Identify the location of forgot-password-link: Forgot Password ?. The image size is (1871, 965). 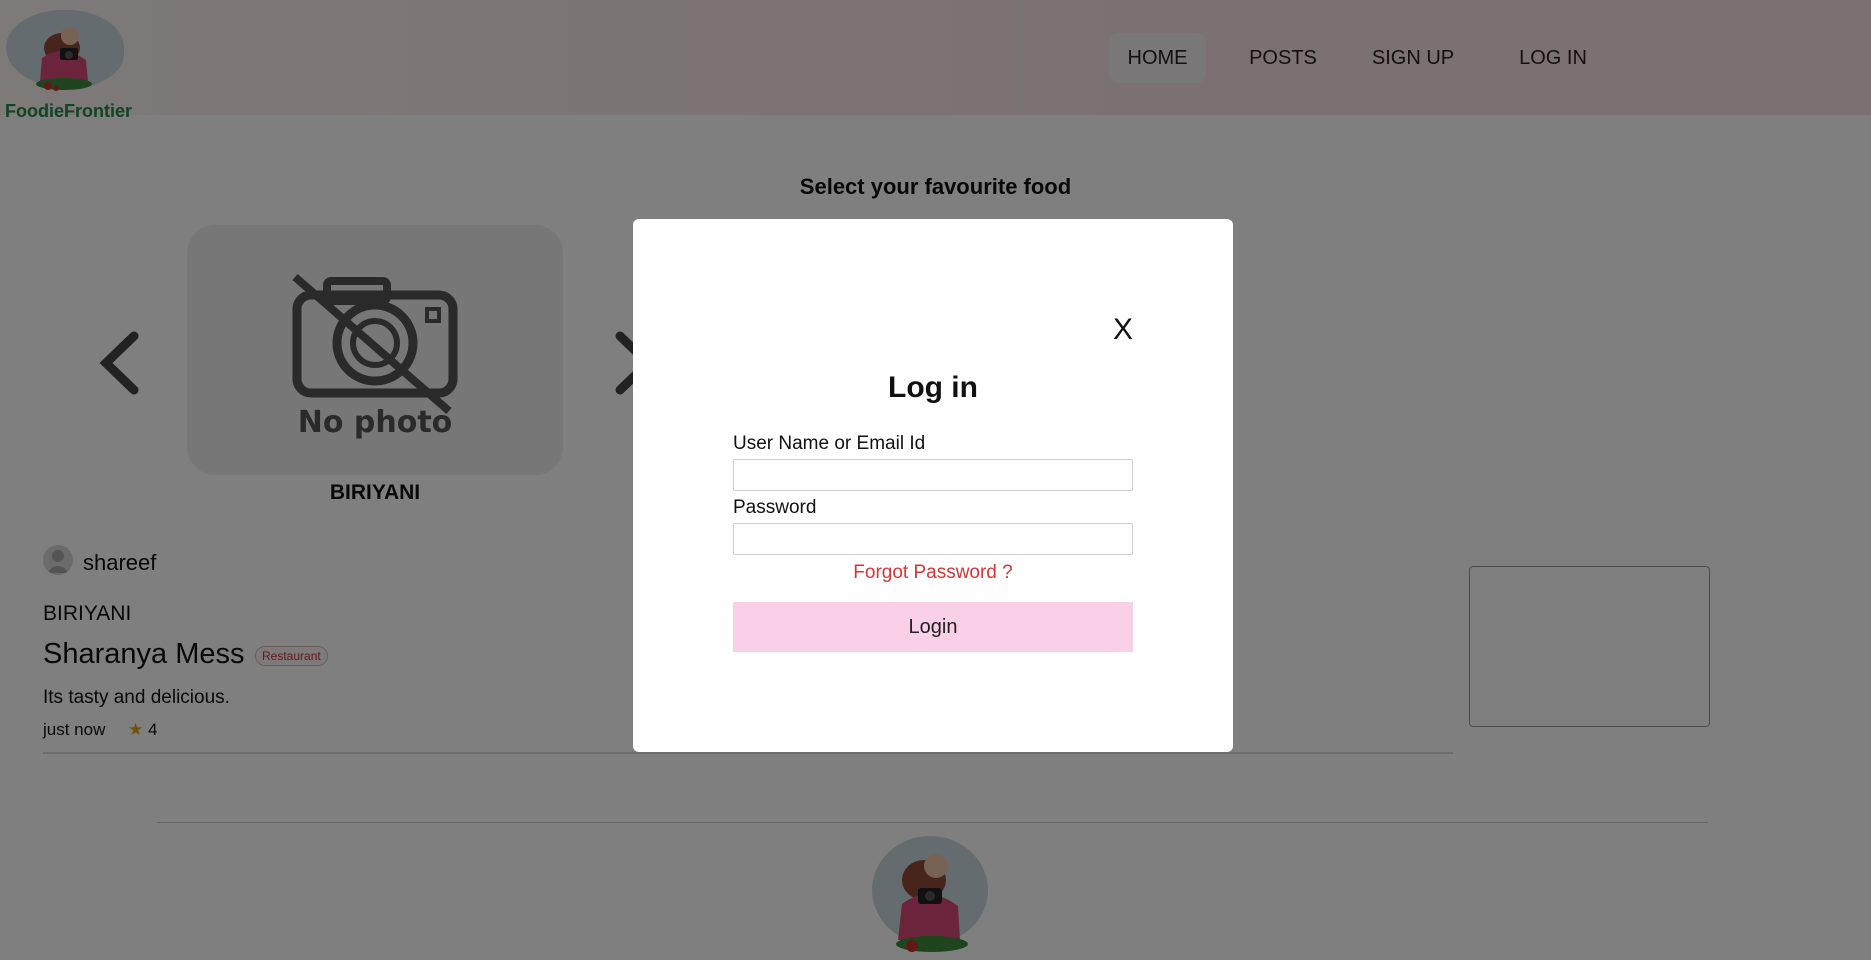
(933, 573).